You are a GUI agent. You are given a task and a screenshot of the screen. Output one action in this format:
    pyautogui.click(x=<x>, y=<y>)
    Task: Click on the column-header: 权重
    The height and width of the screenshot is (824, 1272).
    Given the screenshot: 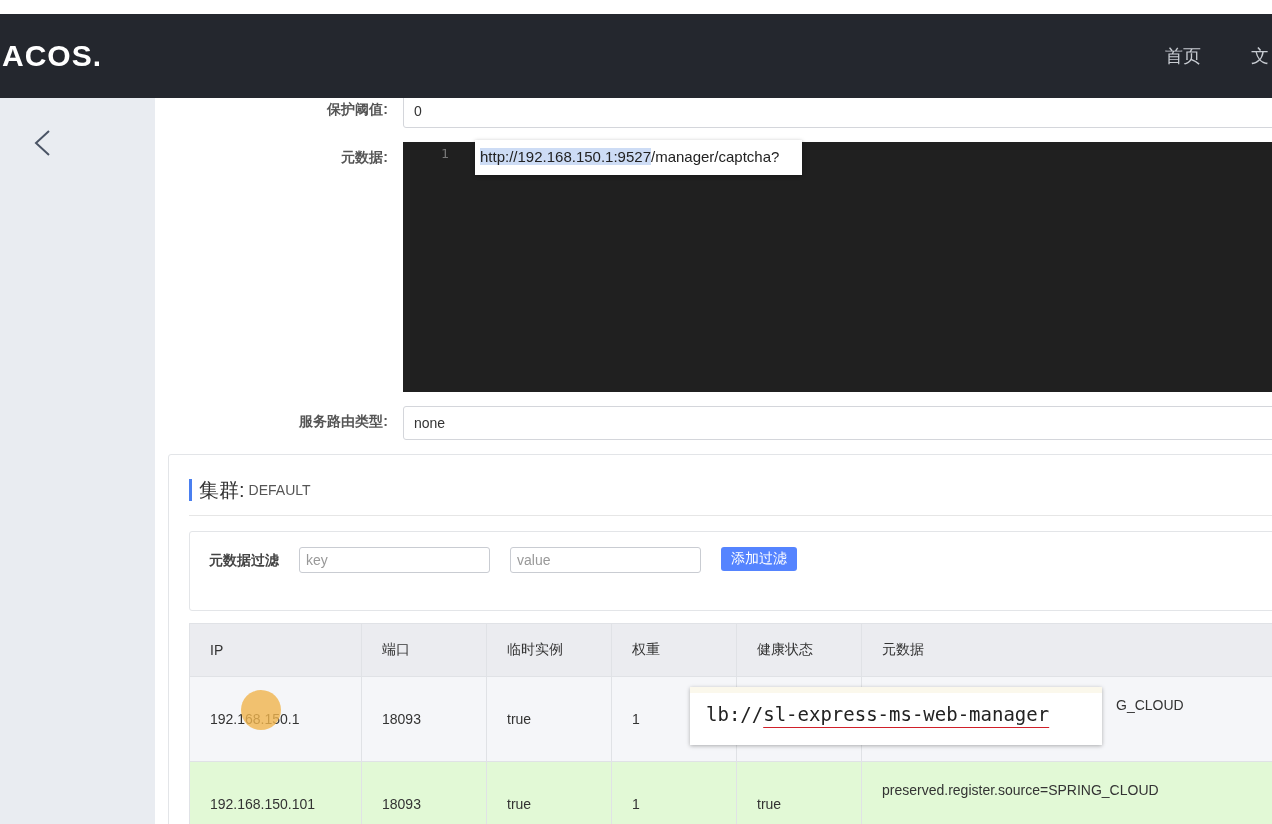 What is the action you would take?
    pyautogui.click(x=674, y=650)
    